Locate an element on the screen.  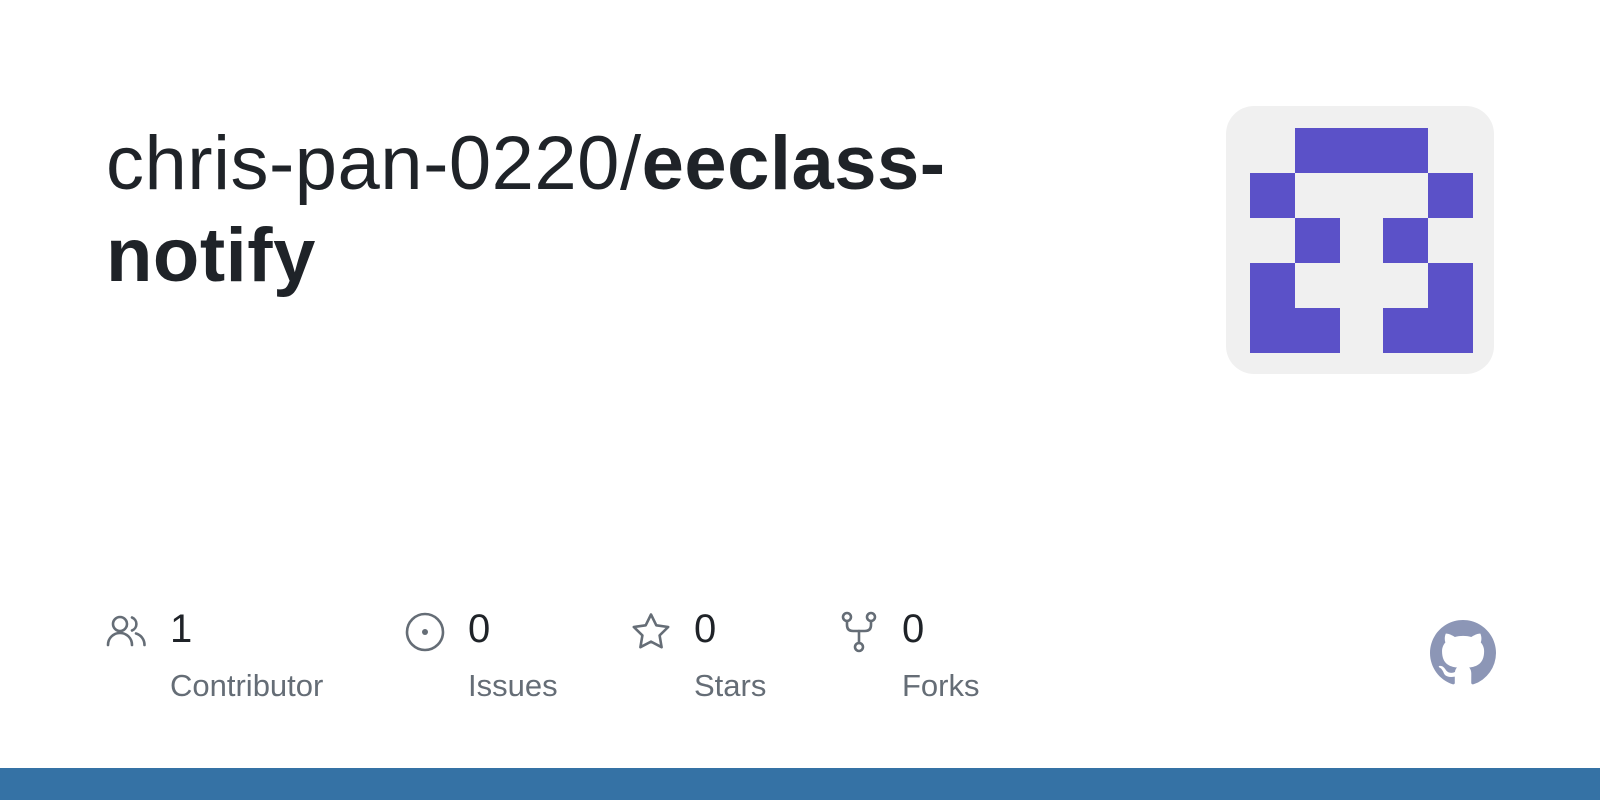
stat-label: Stars is located at coordinates (730, 685).